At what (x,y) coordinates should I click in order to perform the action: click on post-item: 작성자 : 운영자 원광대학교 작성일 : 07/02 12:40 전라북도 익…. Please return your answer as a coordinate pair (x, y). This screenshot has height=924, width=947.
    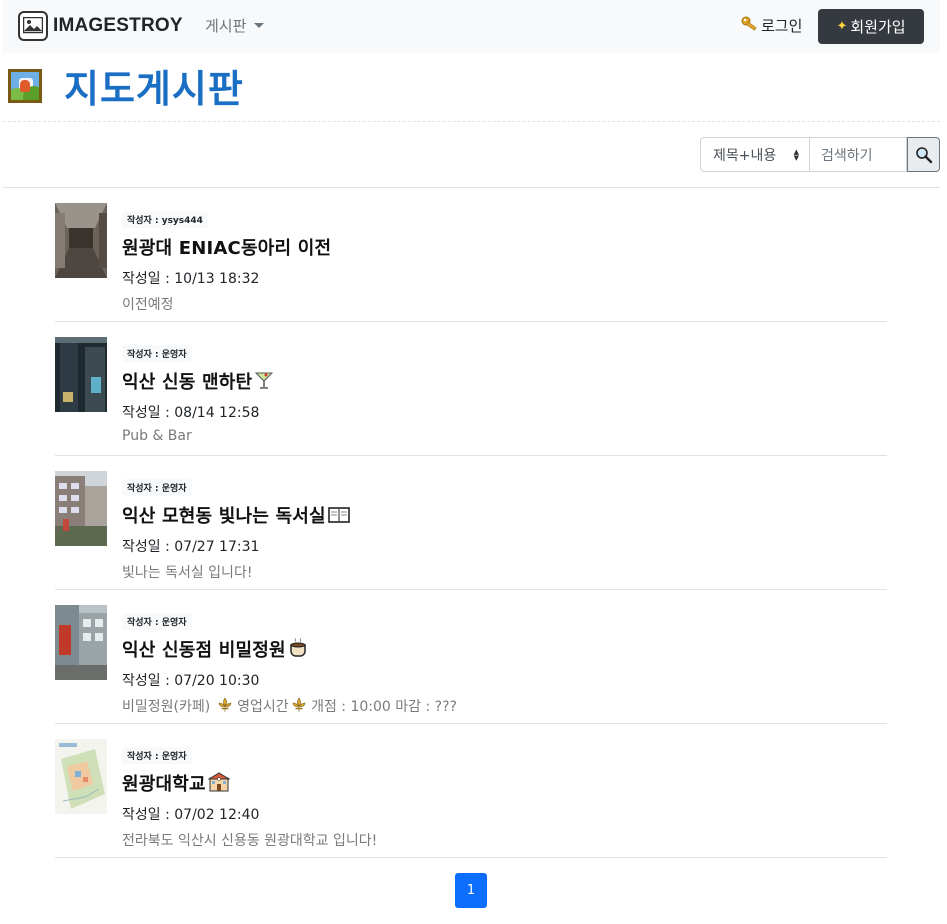
    Looking at the image, I should click on (471, 791).